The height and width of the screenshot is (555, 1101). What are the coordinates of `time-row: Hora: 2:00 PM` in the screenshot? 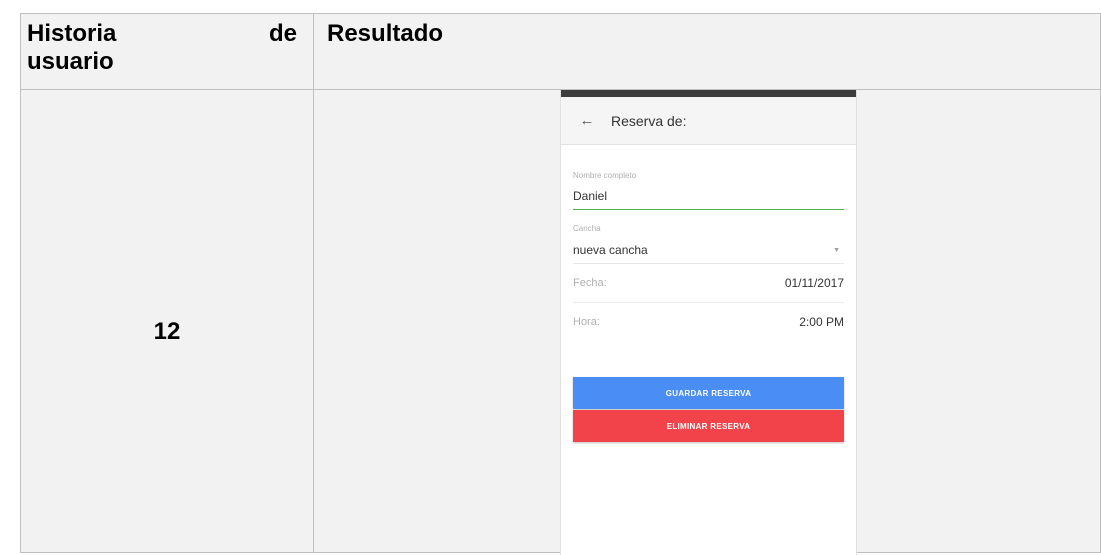 It's located at (708, 322).